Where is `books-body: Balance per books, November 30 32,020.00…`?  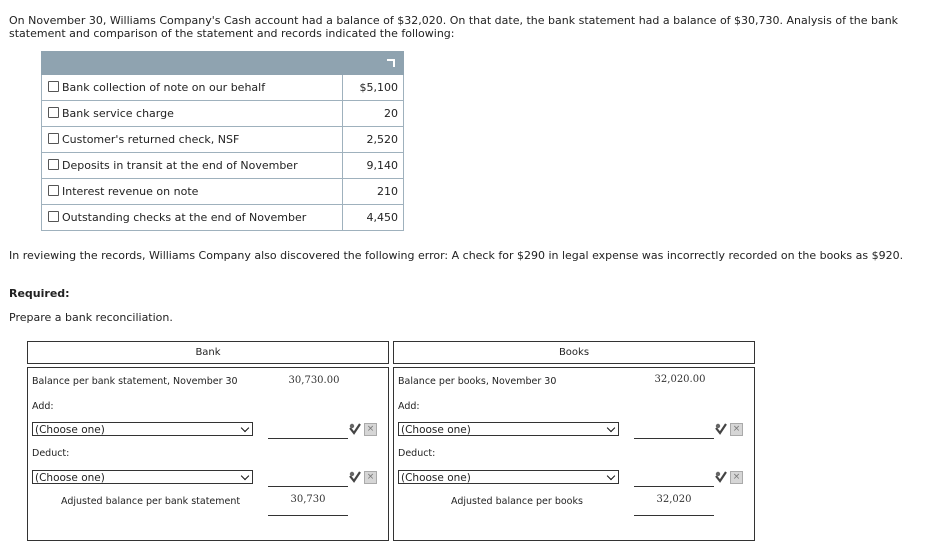 books-body: Balance per books, November 30 32,020.00… is located at coordinates (574, 454).